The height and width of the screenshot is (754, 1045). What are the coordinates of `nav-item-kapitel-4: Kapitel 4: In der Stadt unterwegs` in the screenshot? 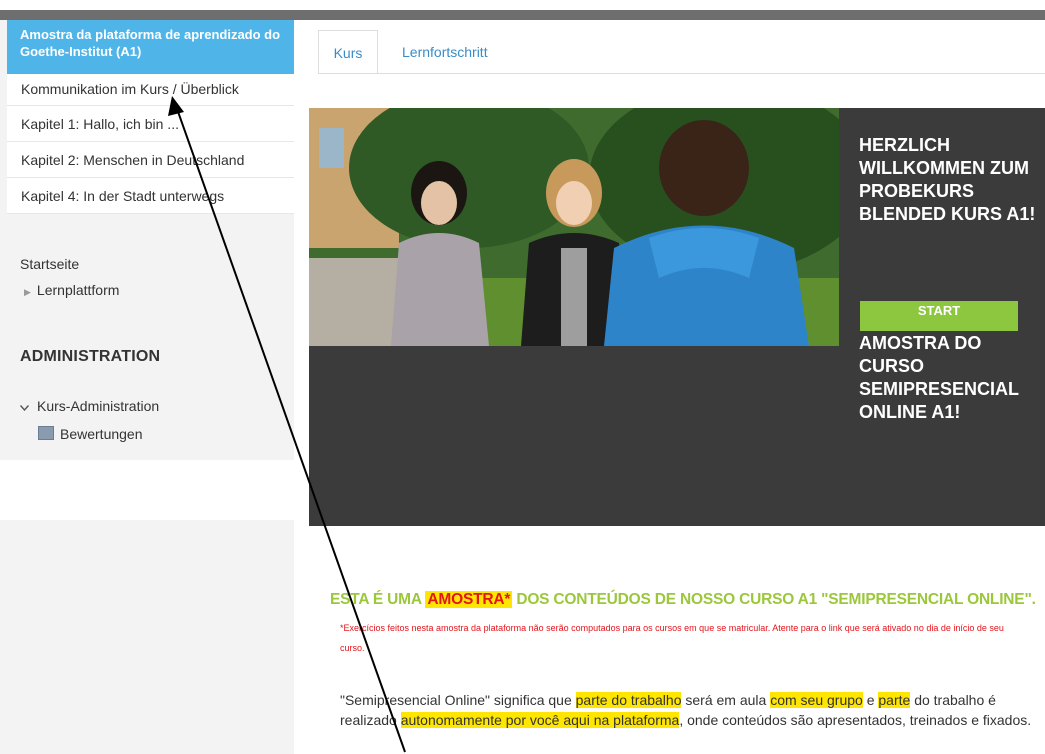 It's located at (150, 196).